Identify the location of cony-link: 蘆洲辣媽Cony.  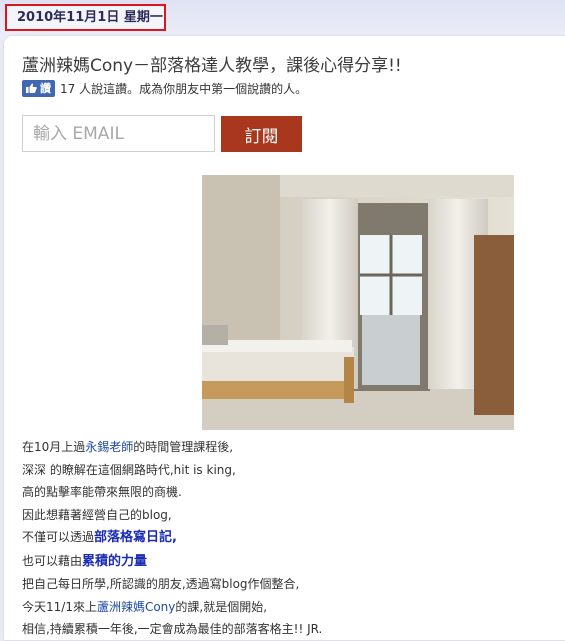
(136, 607).